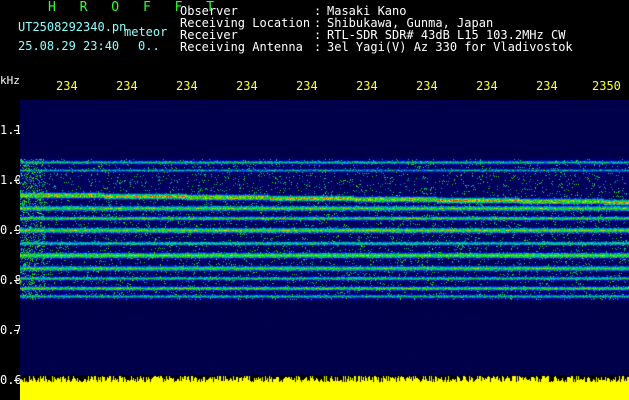  I want to click on antenna-sep: :, so click(318, 47).